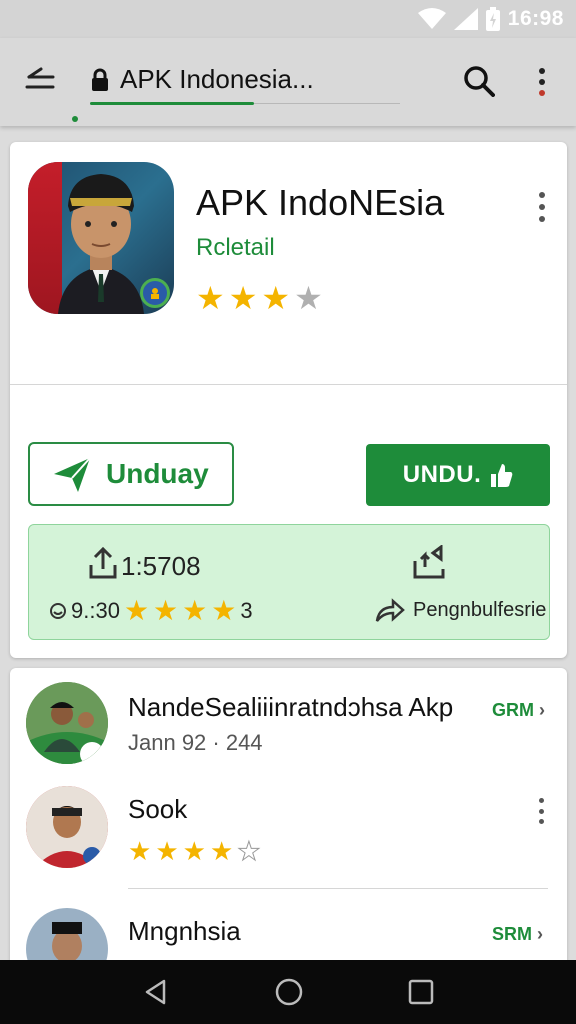 This screenshot has width=576, height=1024. Describe the element at coordinates (431, 18) in the screenshot. I see `wifi-icon` at that location.